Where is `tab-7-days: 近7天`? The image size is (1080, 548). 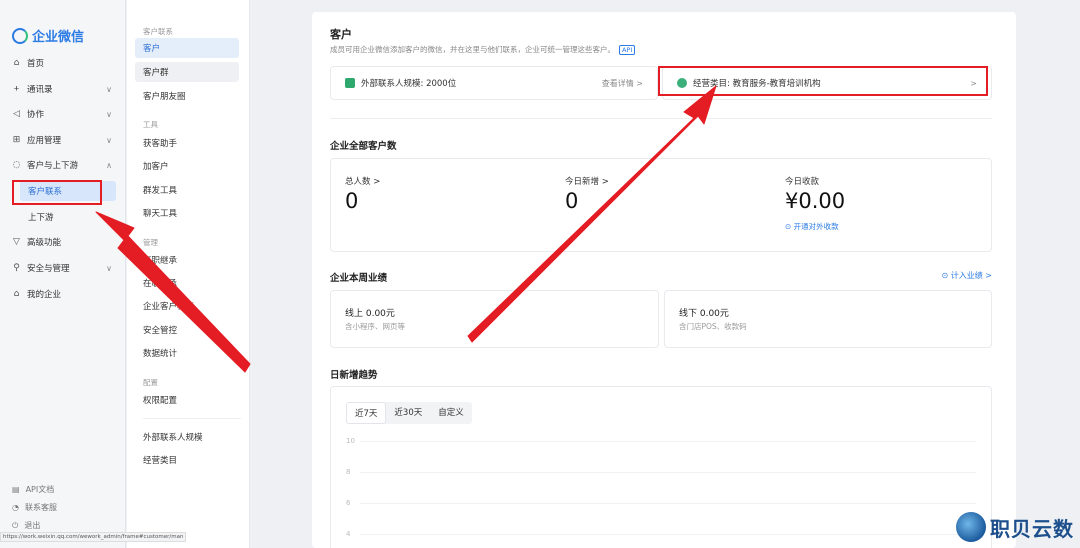 tab-7-days: 近7天 is located at coordinates (366, 413).